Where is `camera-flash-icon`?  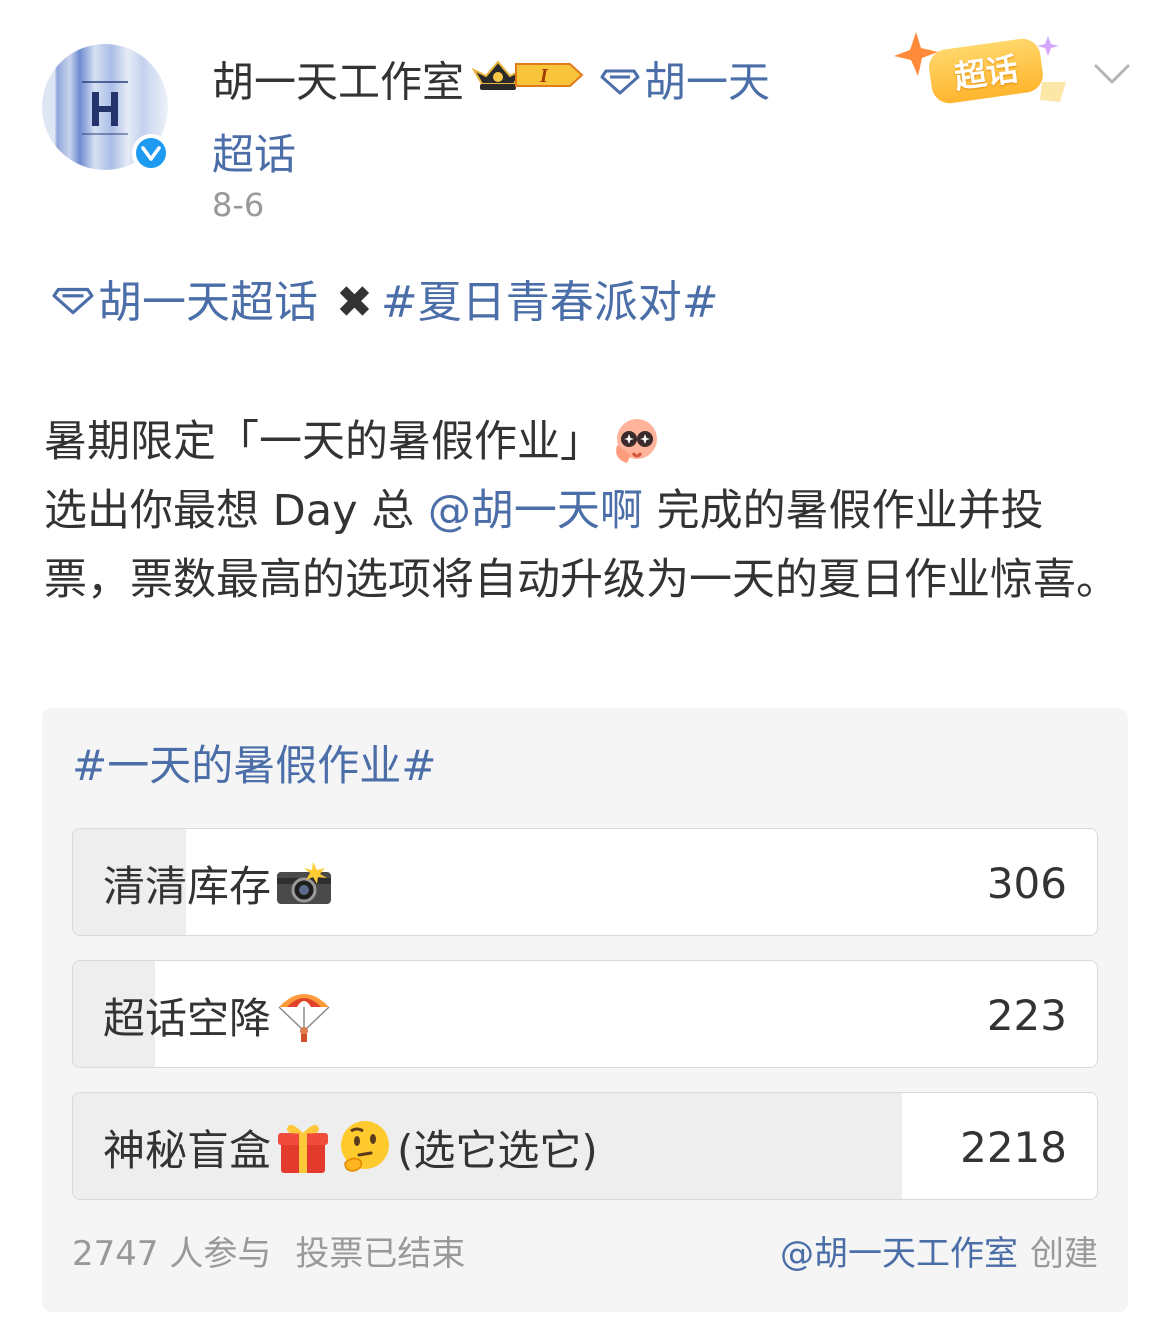
camera-flash-icon is located at coordinates (304, 883).